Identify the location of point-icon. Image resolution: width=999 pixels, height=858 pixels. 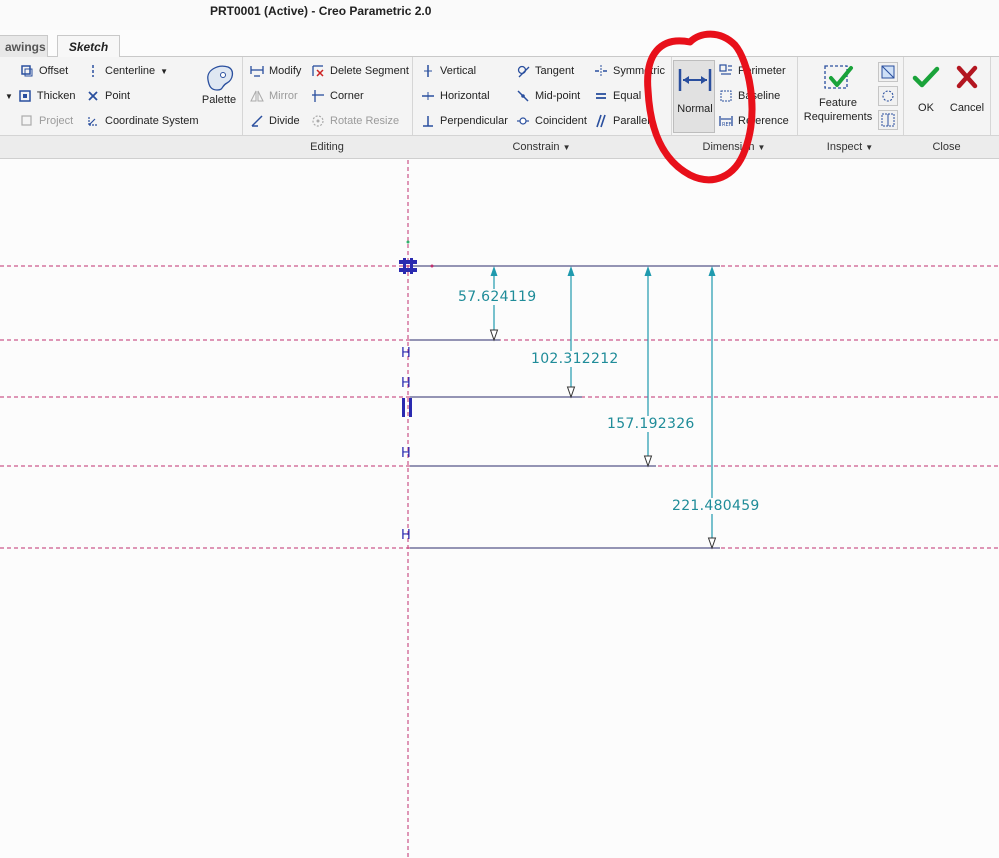
(93, 96).